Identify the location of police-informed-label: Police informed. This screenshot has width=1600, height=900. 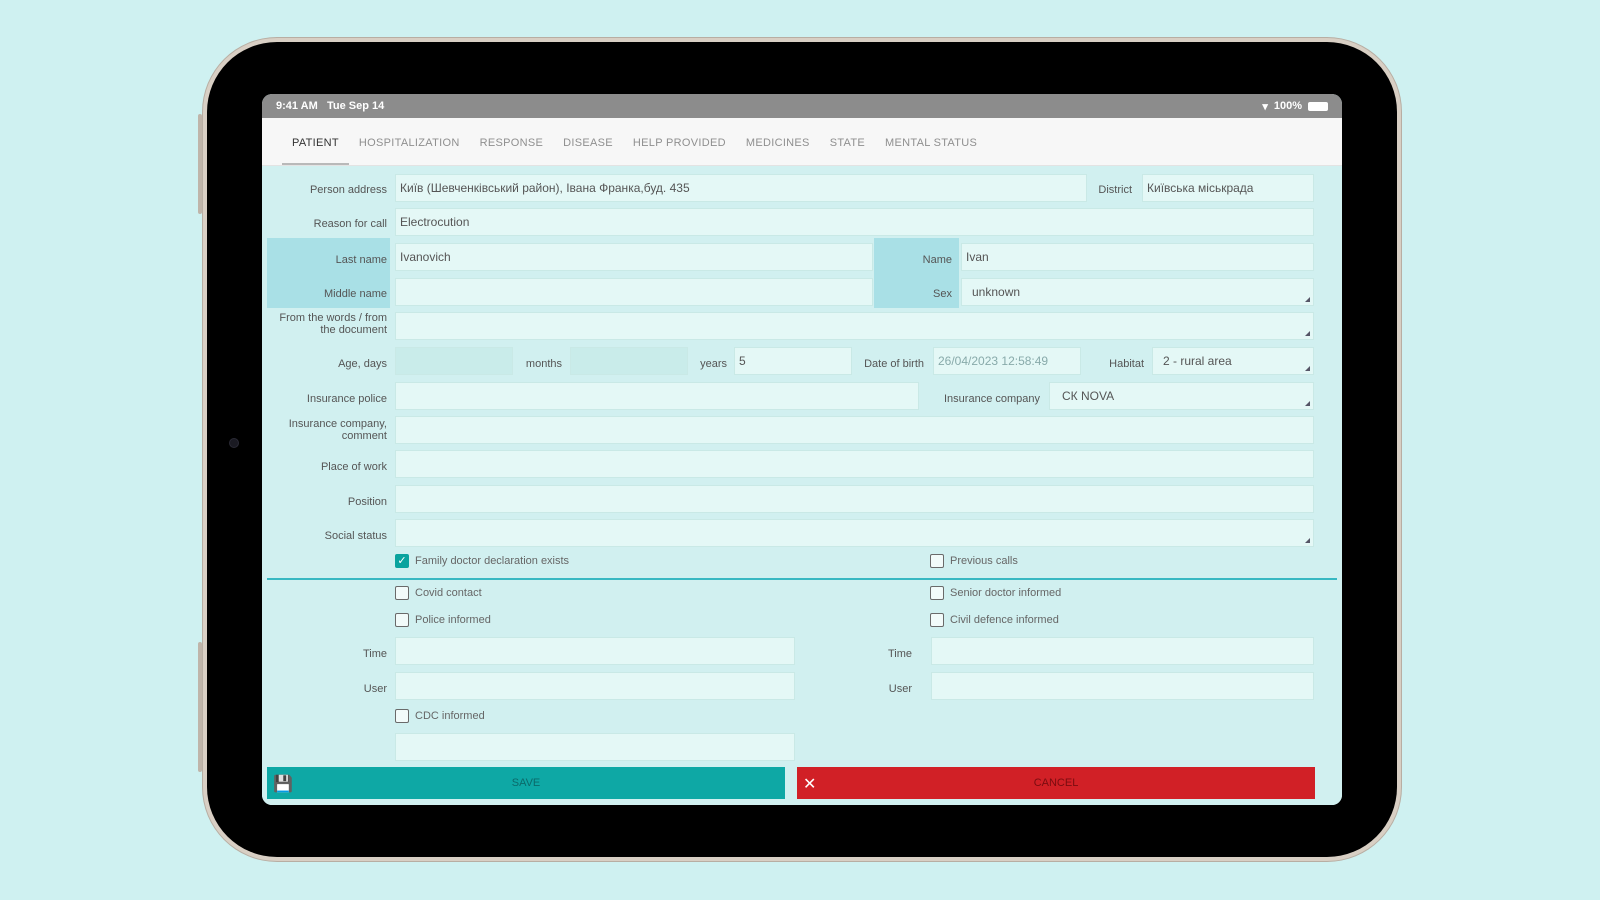
(453, 620).